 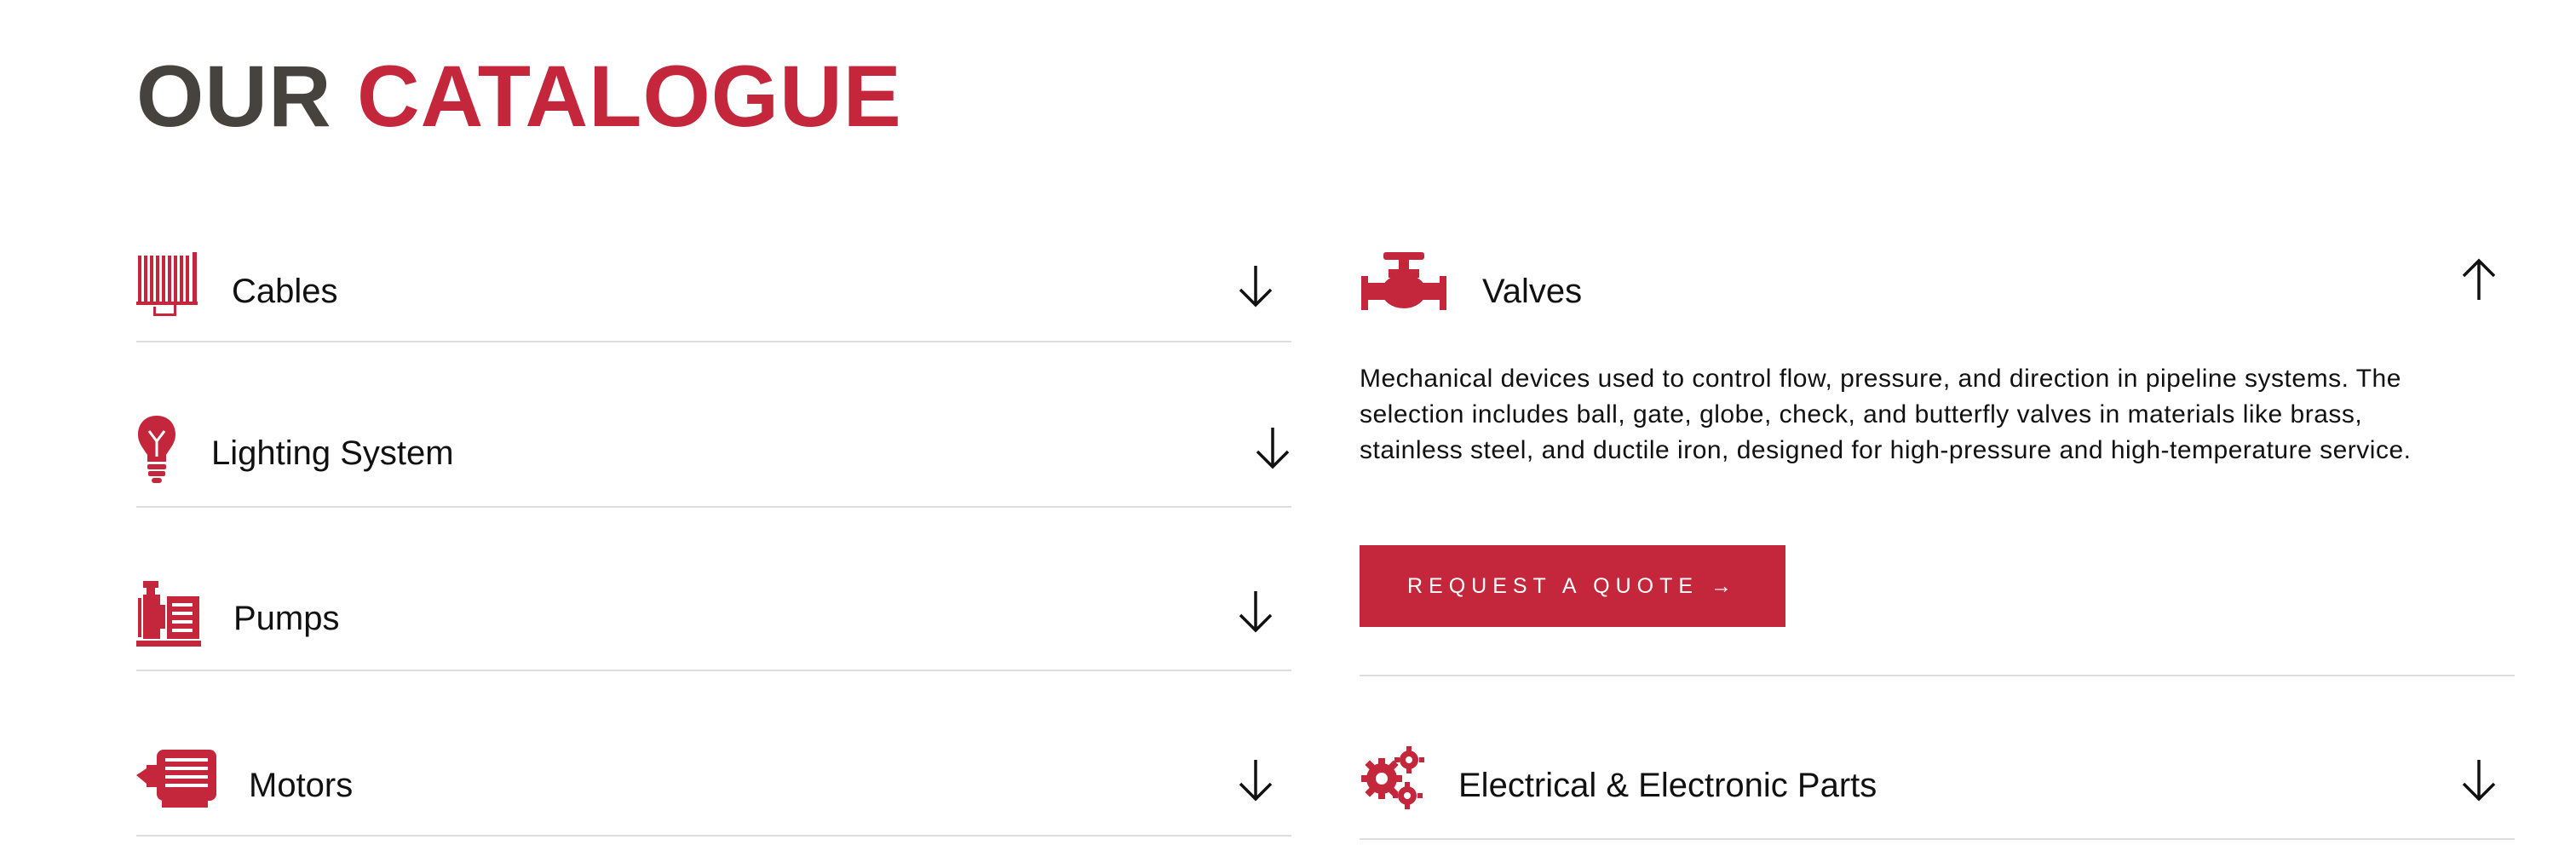 What do you see at coordinates (332, 453) in the screenshot?
I see `accordion-label-lighting-system: Lighting System` at bounding box center [332, 453].